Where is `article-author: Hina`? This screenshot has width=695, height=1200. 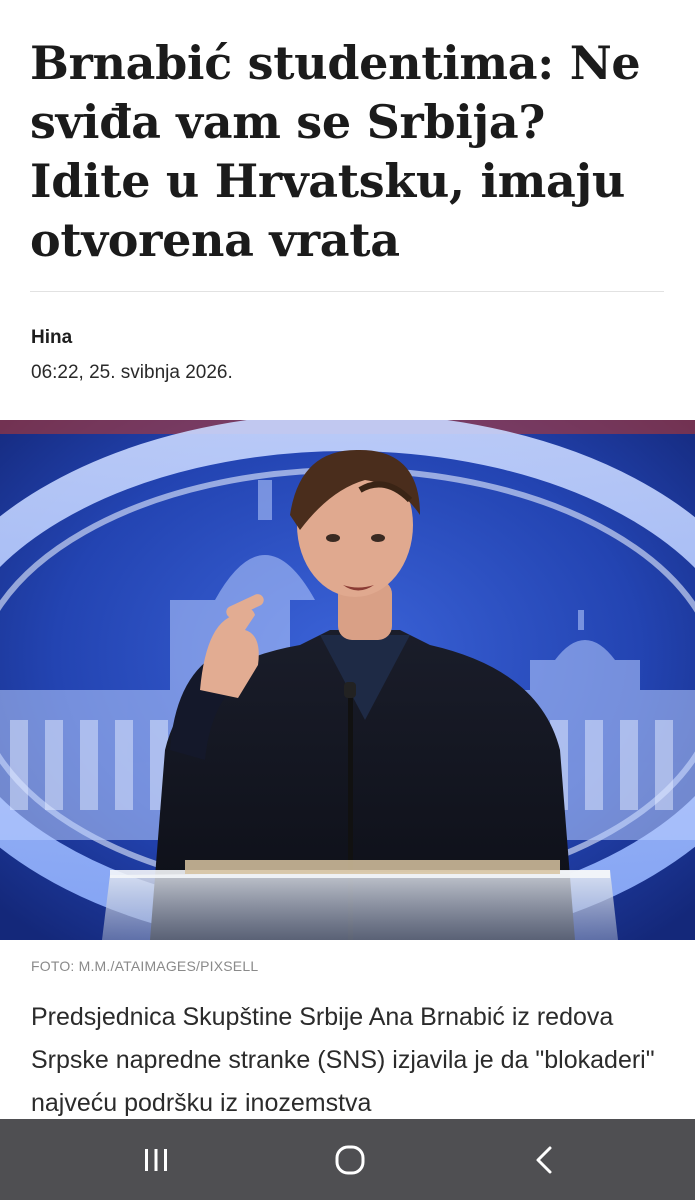 article-author: Hina is located at coordinates (51, 338).